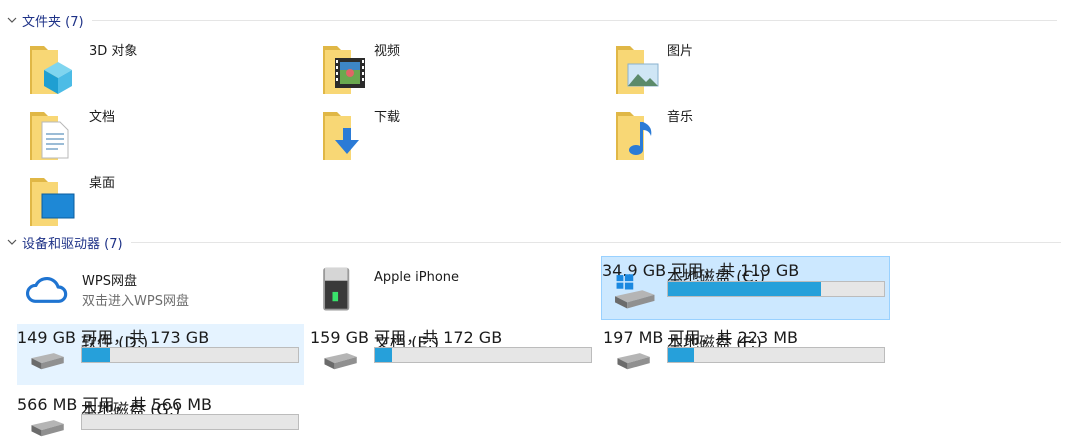 Image resolution: width=1080 pixels, height=446 pixels. I want to click on drive-c: 本地磁盘 (C:) 34.9 GB 可用，共 119 GB, so click(745, 288).